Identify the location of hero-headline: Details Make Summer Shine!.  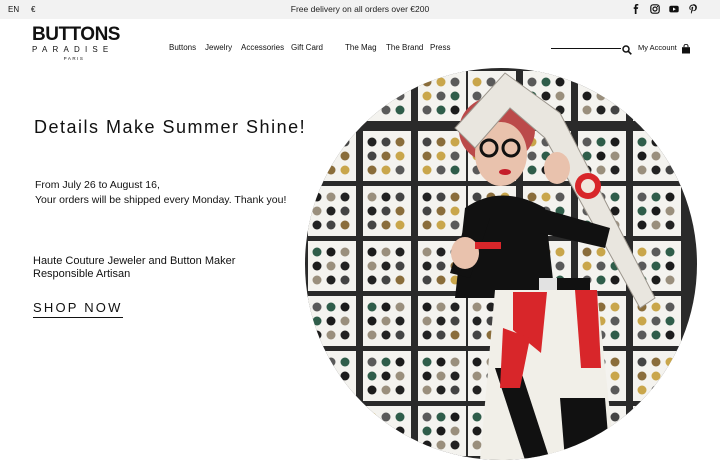
(170, 127).